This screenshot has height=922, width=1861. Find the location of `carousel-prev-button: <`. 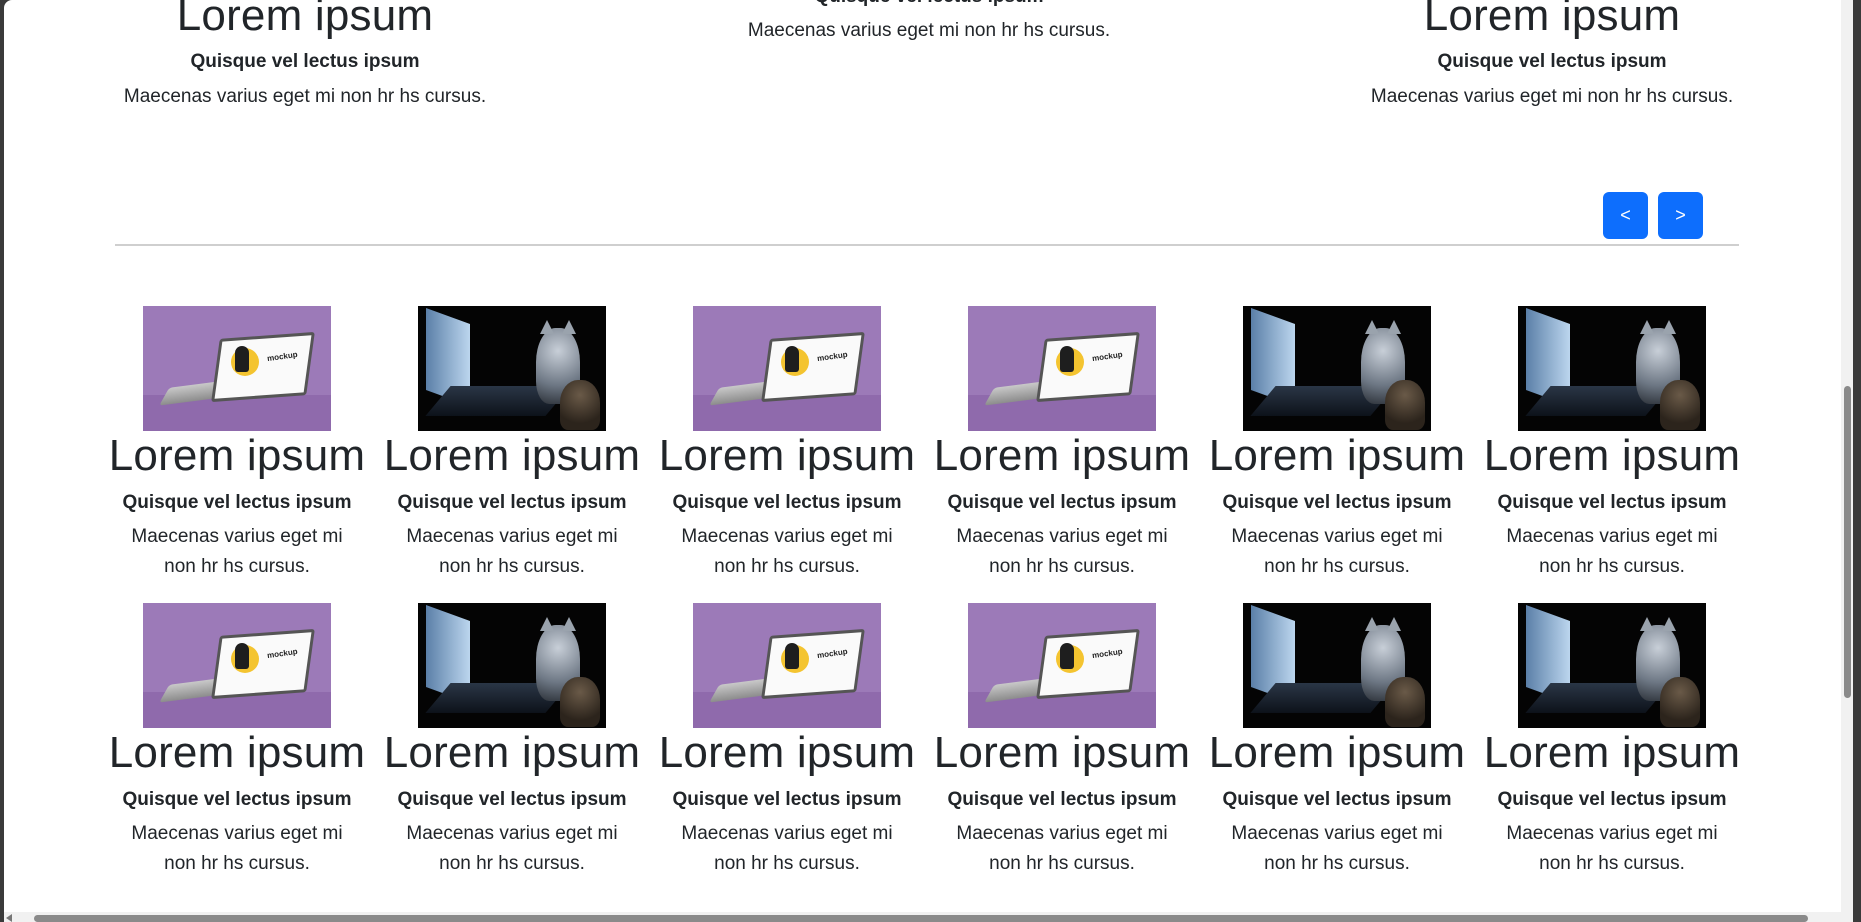

carousel-prev-button: < is located at coordinates (1625, 215).